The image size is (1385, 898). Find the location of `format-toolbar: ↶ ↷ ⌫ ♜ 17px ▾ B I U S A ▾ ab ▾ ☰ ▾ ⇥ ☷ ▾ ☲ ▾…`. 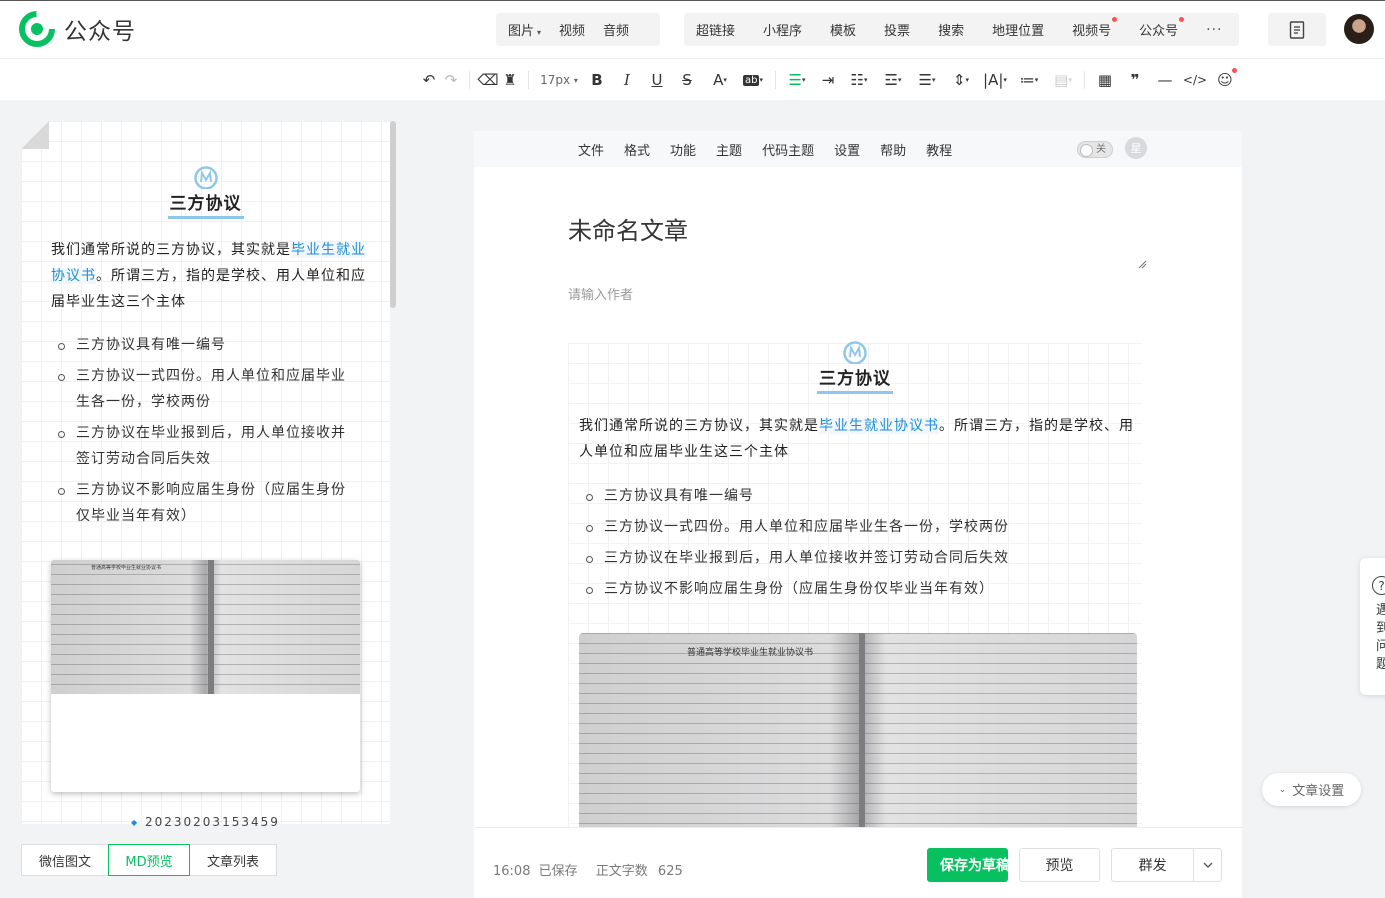

format-toolbar: ↶ ↷ ⌫ ♜ 17px ▾ B I U S A ▾ ab ▾ ☰ ▾ ⇥ ☷ ▾ ☲ ▾… is located at coordinates (692, 79).